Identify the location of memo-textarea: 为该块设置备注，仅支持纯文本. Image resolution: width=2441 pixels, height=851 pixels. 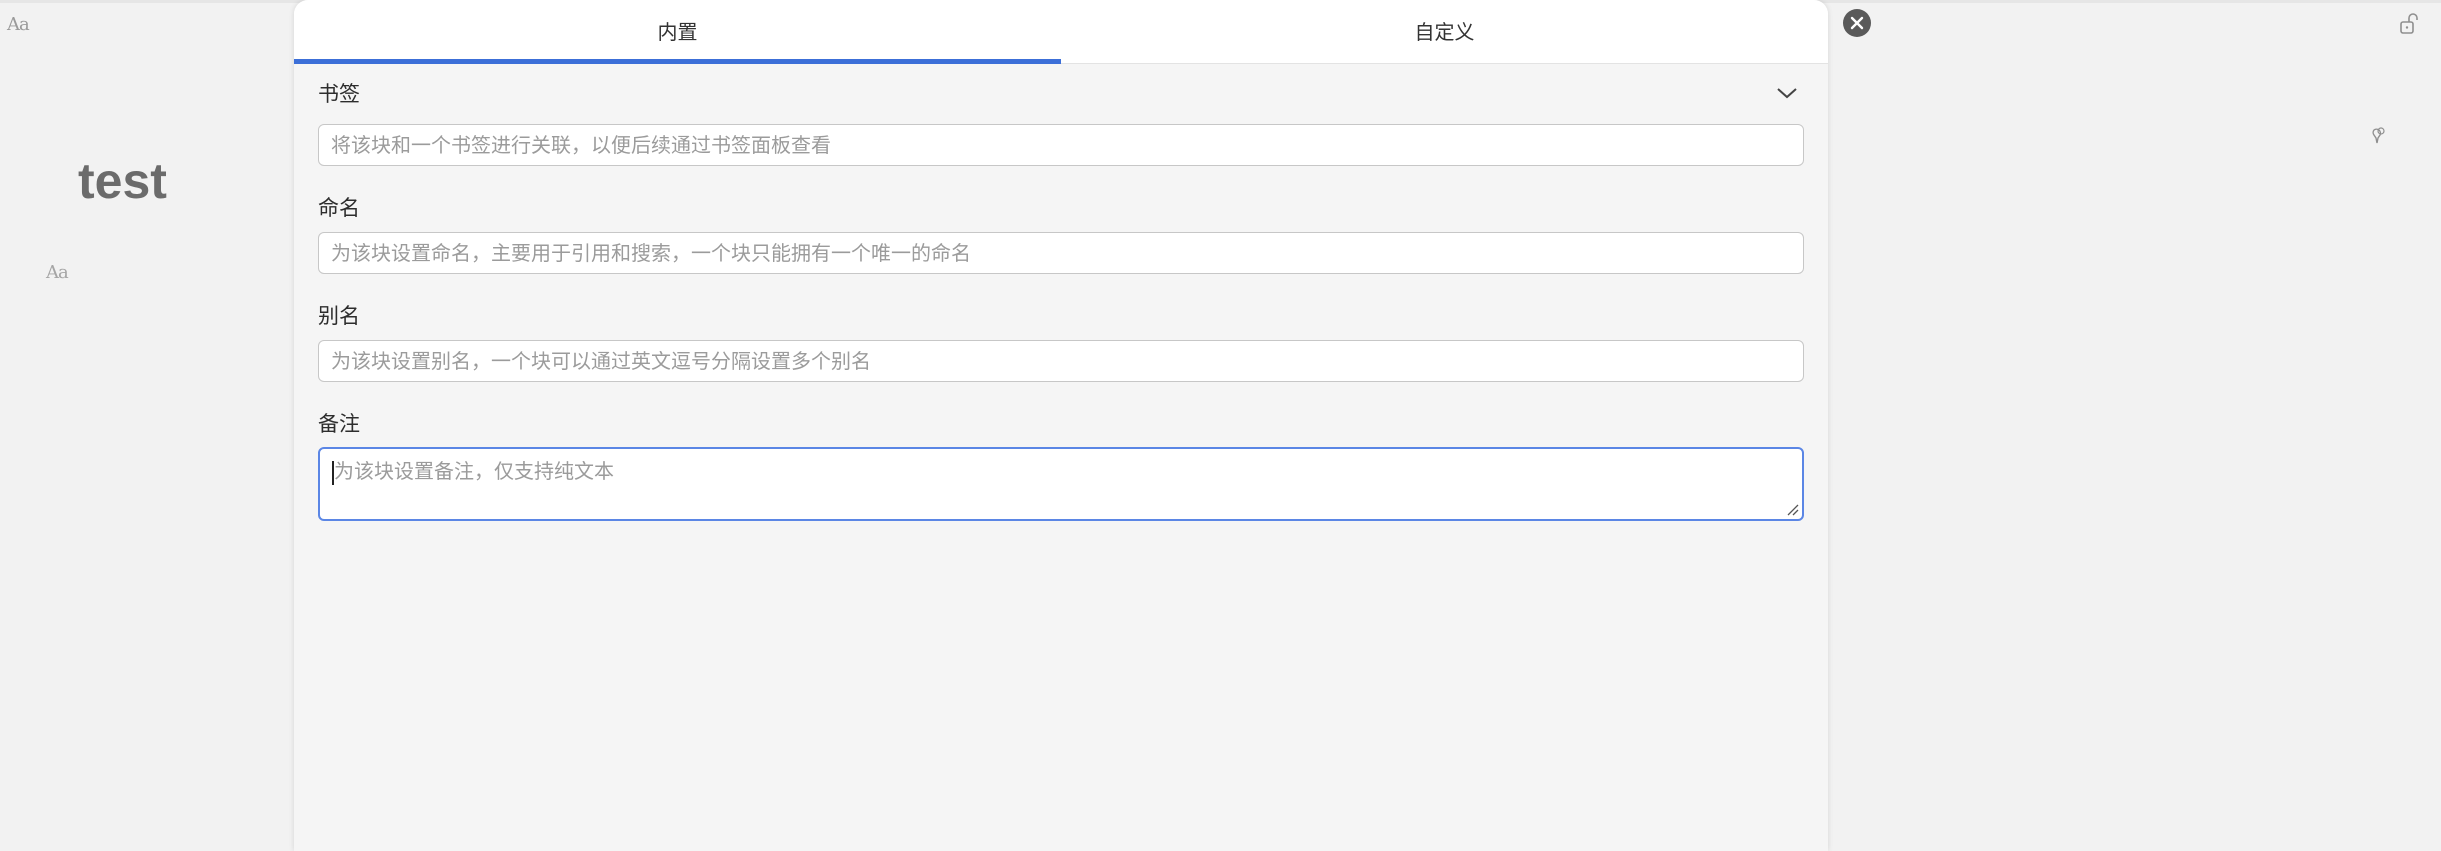
(1061, 484).